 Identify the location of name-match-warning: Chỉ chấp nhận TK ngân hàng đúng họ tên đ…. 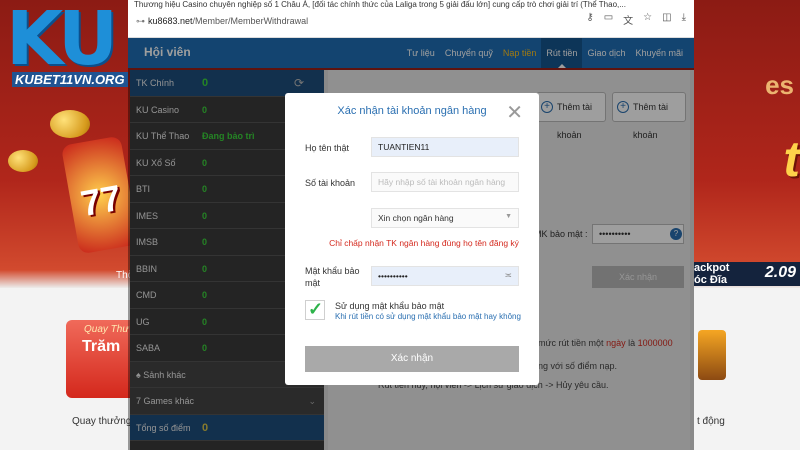
(424, 243).